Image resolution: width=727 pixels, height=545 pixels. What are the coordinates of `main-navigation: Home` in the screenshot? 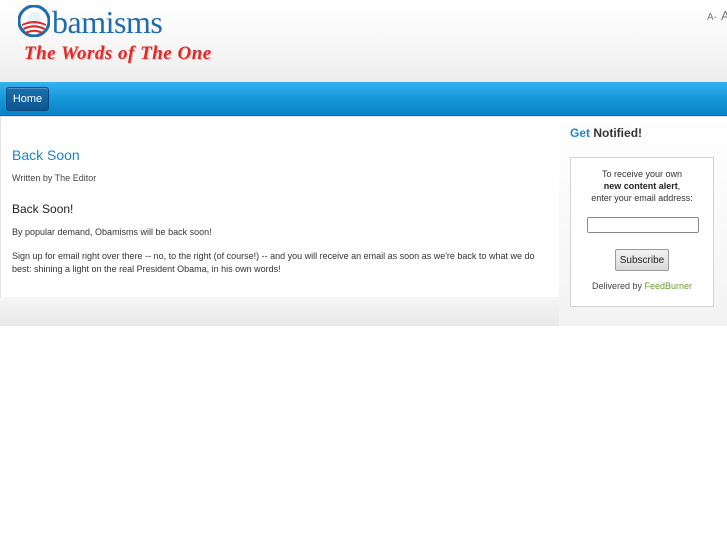 It's located at (363, 99).